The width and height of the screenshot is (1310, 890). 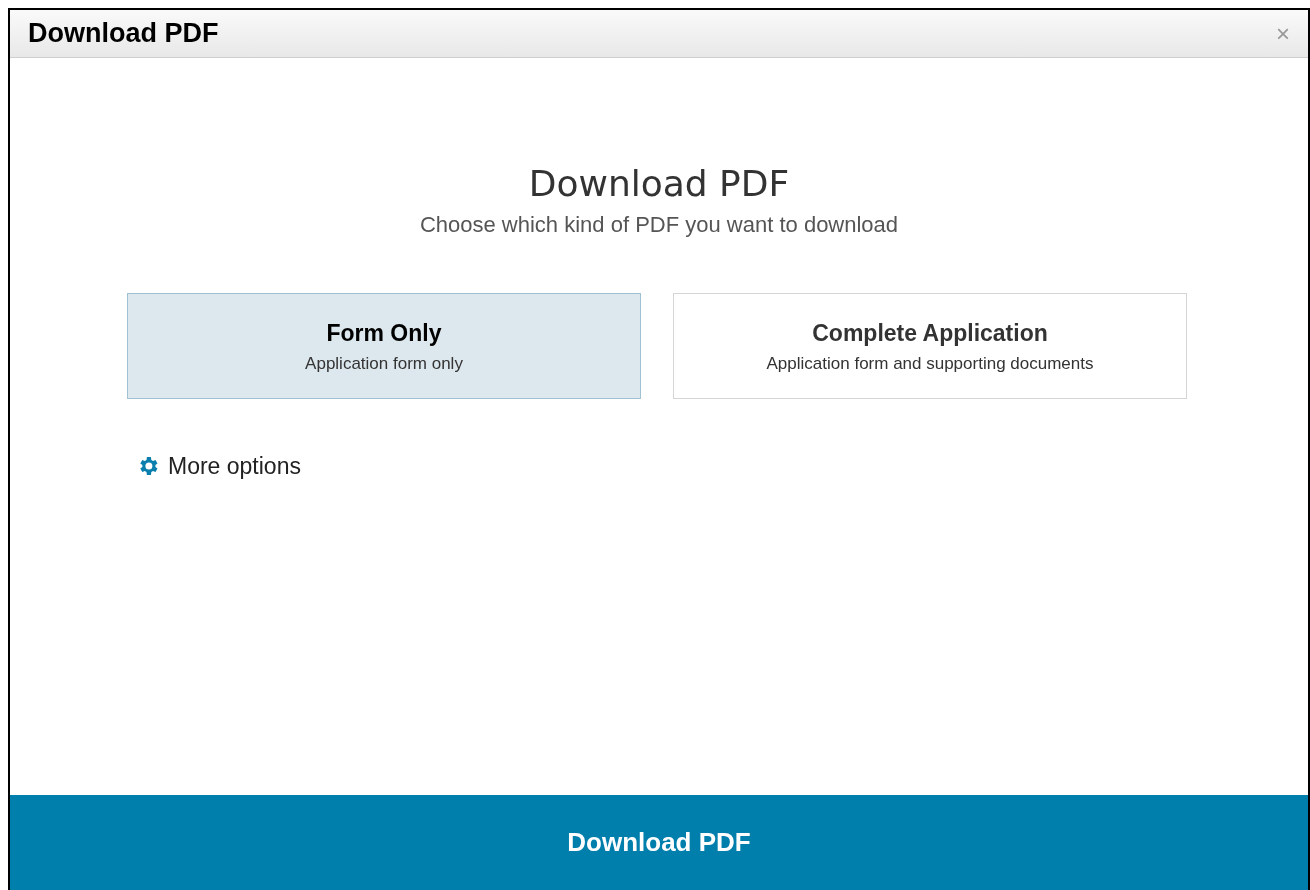 I want to click on heading: Download PDF, so click(x=659, y=184).